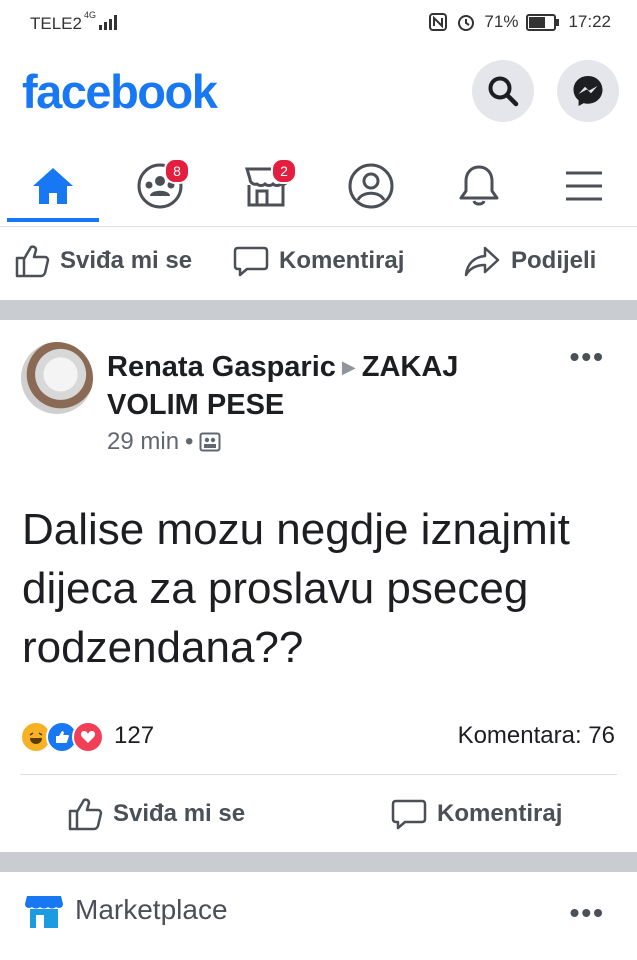 The image size is (637, 960). Describe the element at coordinates (482, 261) in the screenshot. I see `share-icon` at that location.